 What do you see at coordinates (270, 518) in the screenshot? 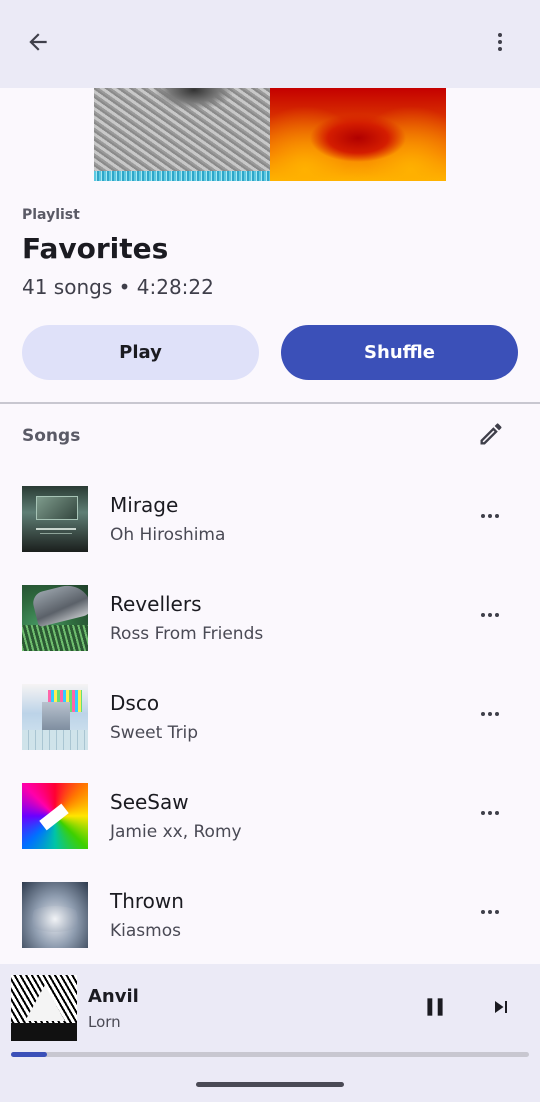
I see `list-item: Mirage Oh Hiroshima` at bounding box center [270, 518].